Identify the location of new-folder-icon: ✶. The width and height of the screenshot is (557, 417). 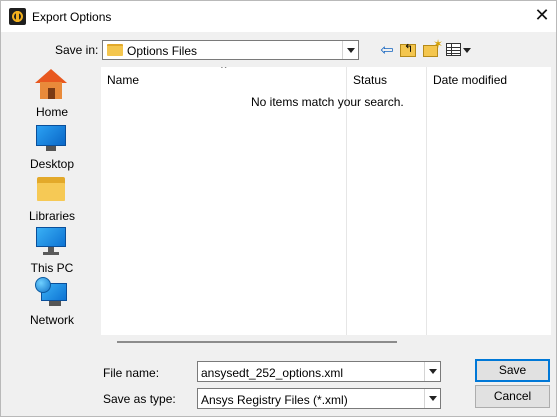
(432, 48).